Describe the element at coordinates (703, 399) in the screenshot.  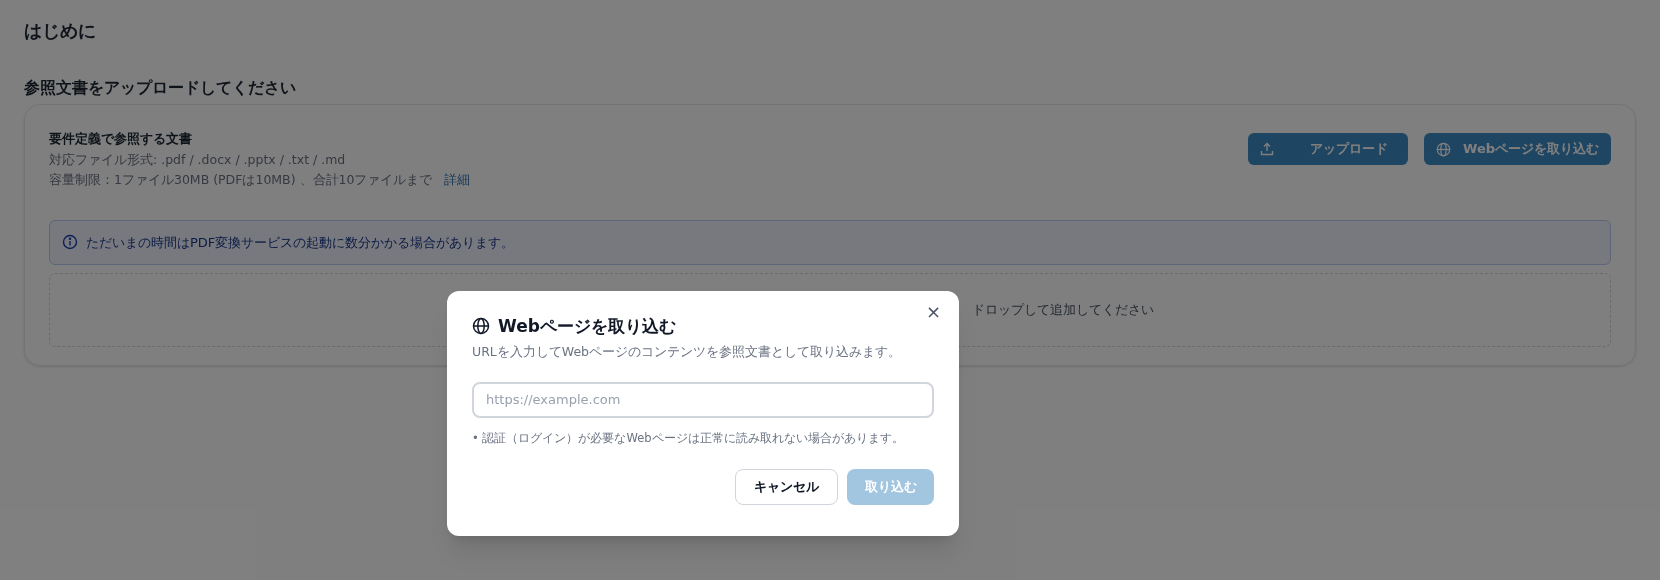
I see `url-input: https://example.com` at that location.